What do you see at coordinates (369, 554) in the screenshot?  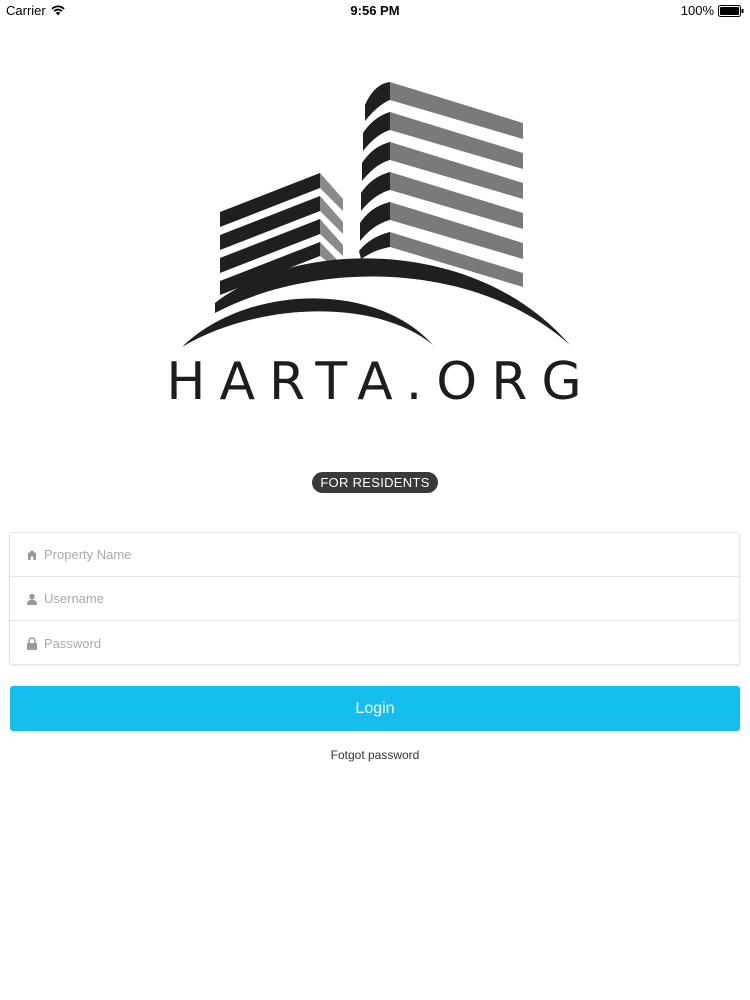 I see `property-name-input` at bounding box center [369, 554].